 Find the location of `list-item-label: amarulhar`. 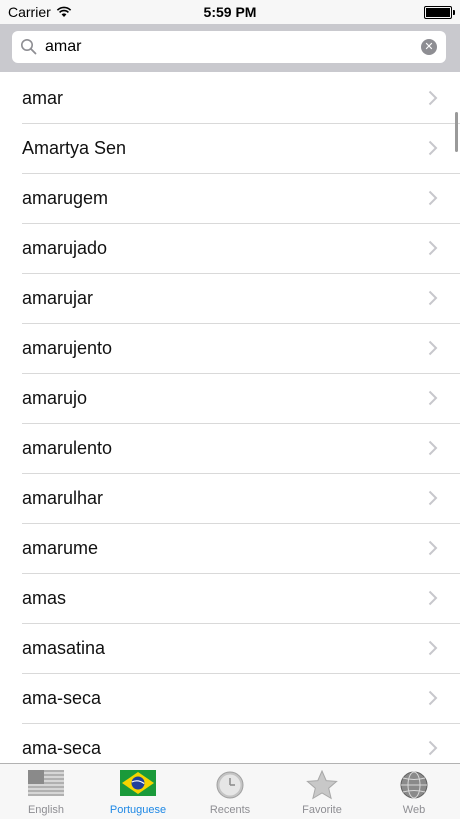

list-item-label: amarulhar is located at coordinates (63, 498).